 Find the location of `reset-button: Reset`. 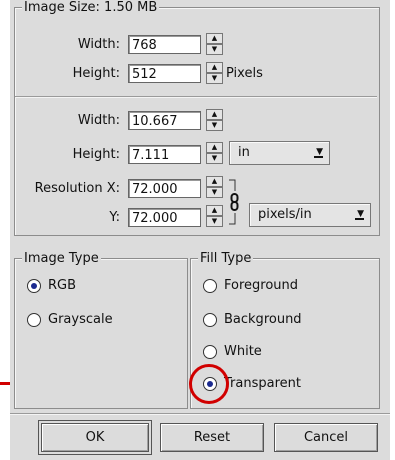

reset-button: Reset is located at coordinates (212, 437).